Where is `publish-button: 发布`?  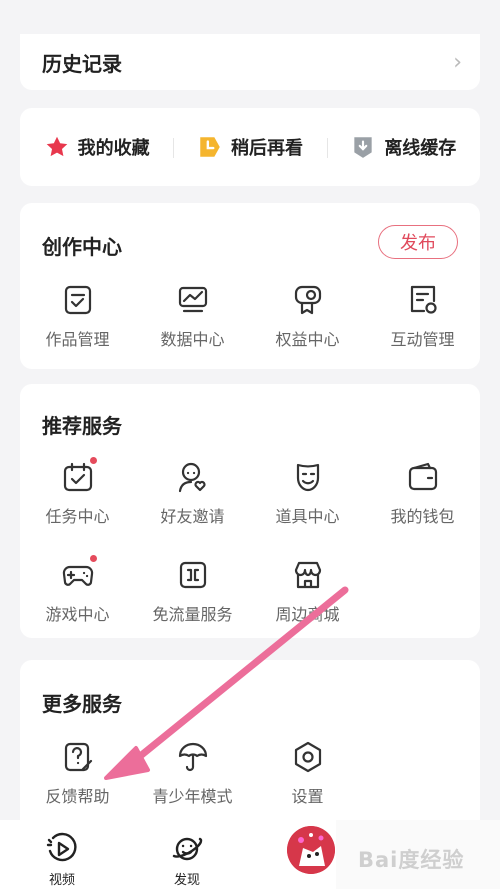
publish-button: 发布 is located at coordinates (418, 242).